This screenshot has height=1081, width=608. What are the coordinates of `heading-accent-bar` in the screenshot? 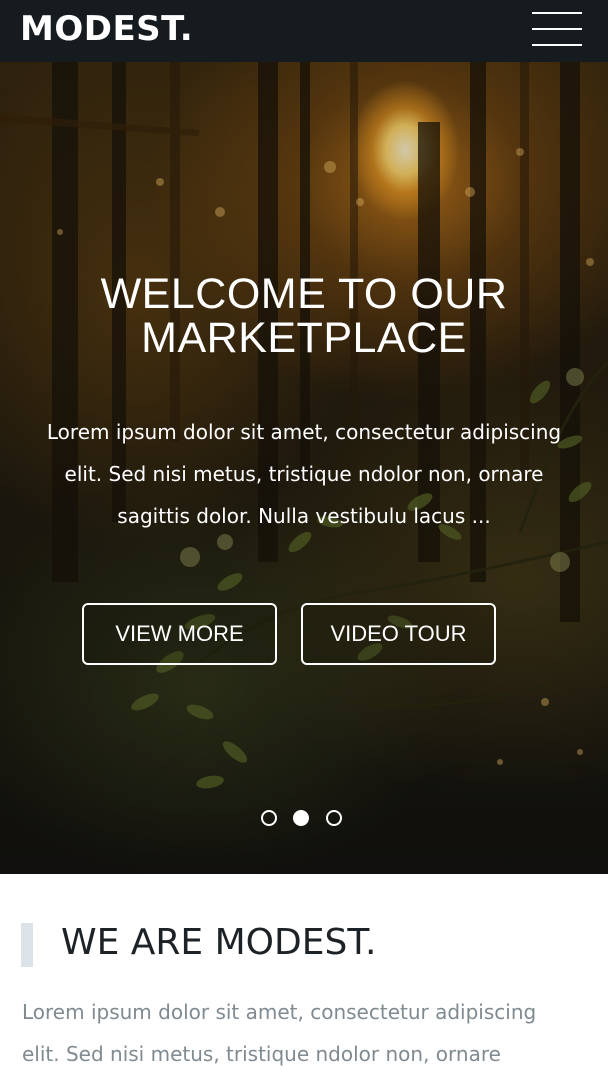 It's located at (27, 945).